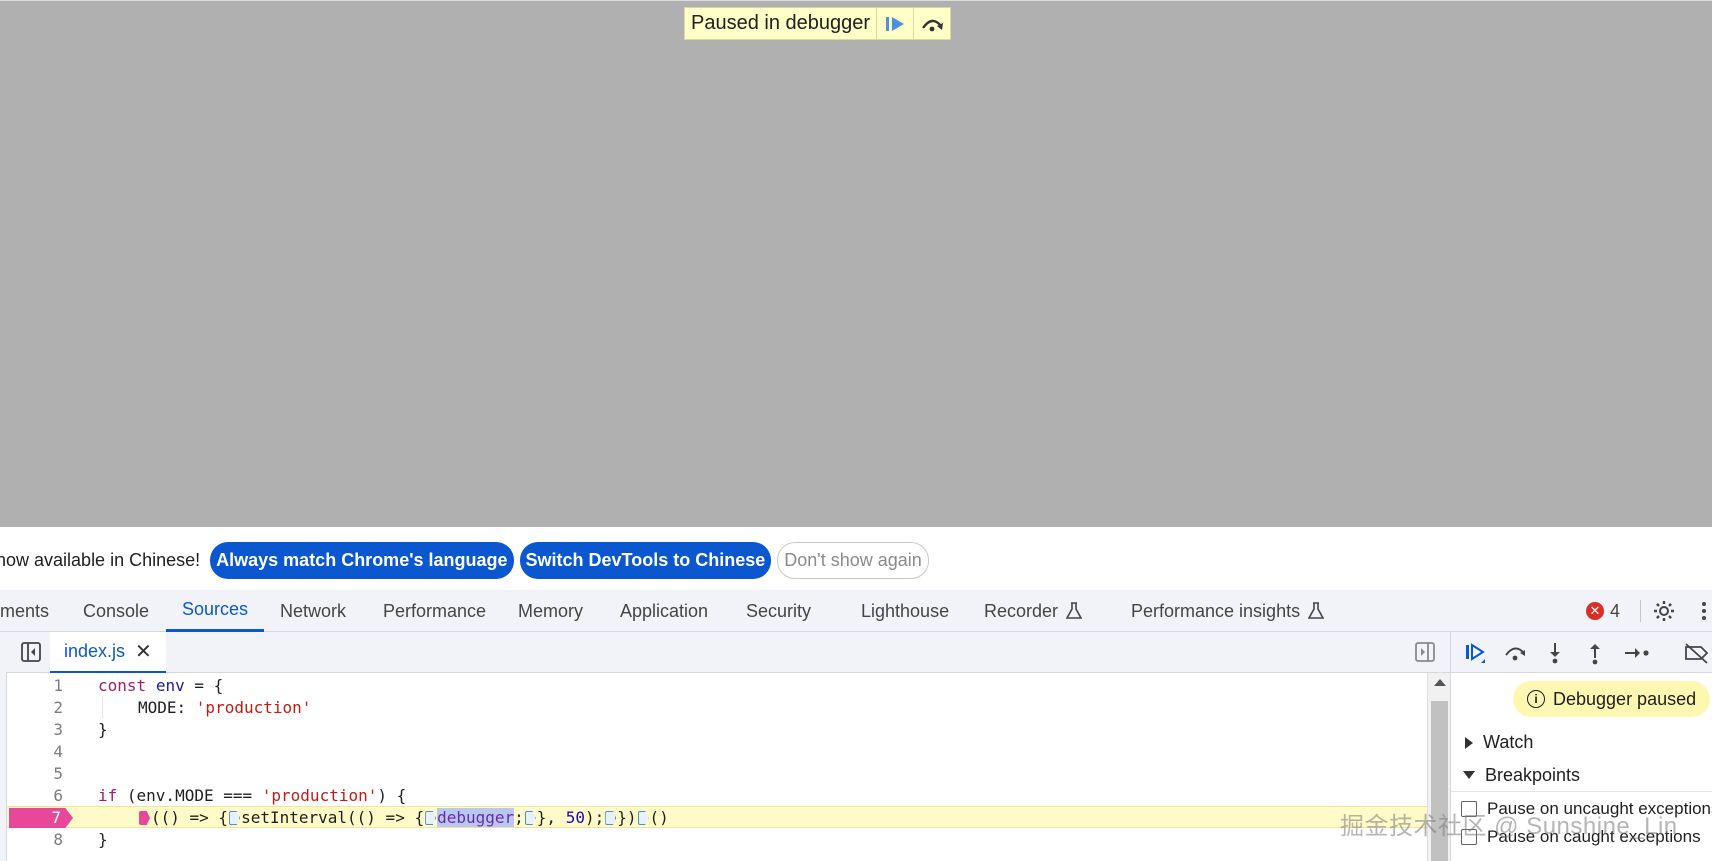  What do you see at coordinates (664, 611) in the screenshot?
I see `tab-application: Application` at bounding box center [664, 611].